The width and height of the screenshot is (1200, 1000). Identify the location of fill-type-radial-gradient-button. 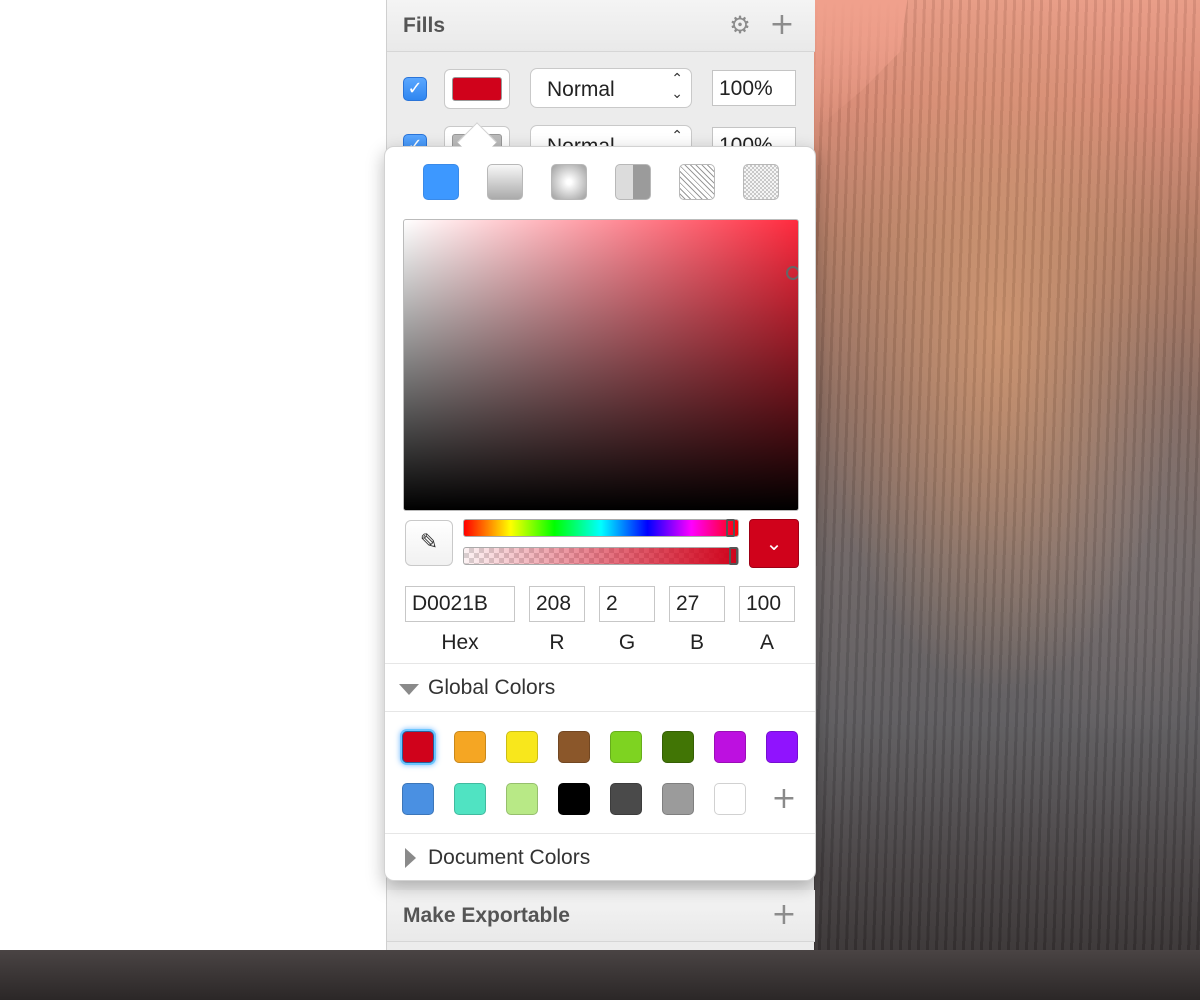
(569, 182).